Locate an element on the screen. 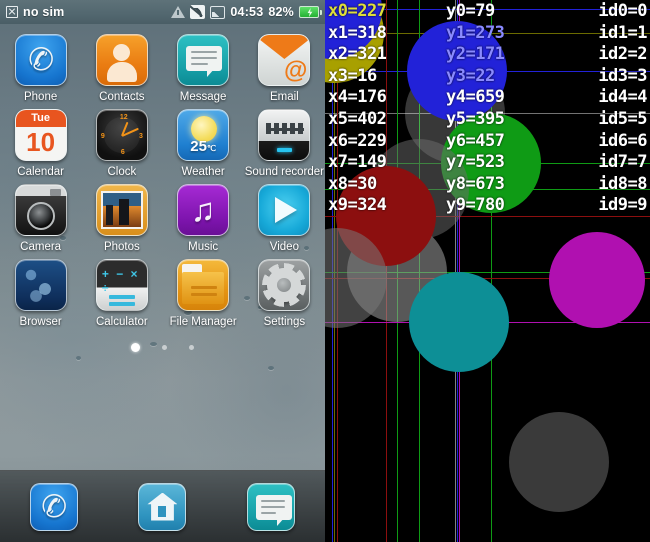 The width and height of the screenshot is (650, 542). app-browser: Browser is located at coordinates (40, 293).